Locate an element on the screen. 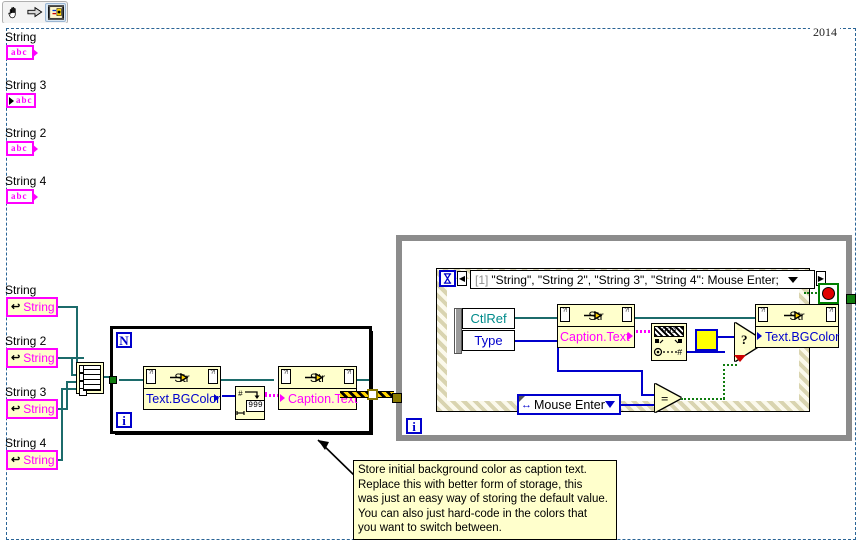 Image resolution: width=862 pixels, height=543 pixels. event-structure: CtlRef Type ?! Str ?! is located at coordinates (637, 341).